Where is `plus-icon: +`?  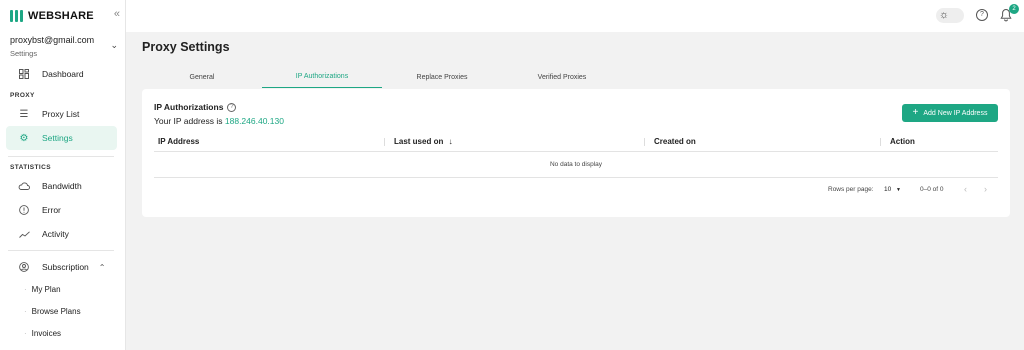
plus-icon: + is located at coordinates (915, 112).